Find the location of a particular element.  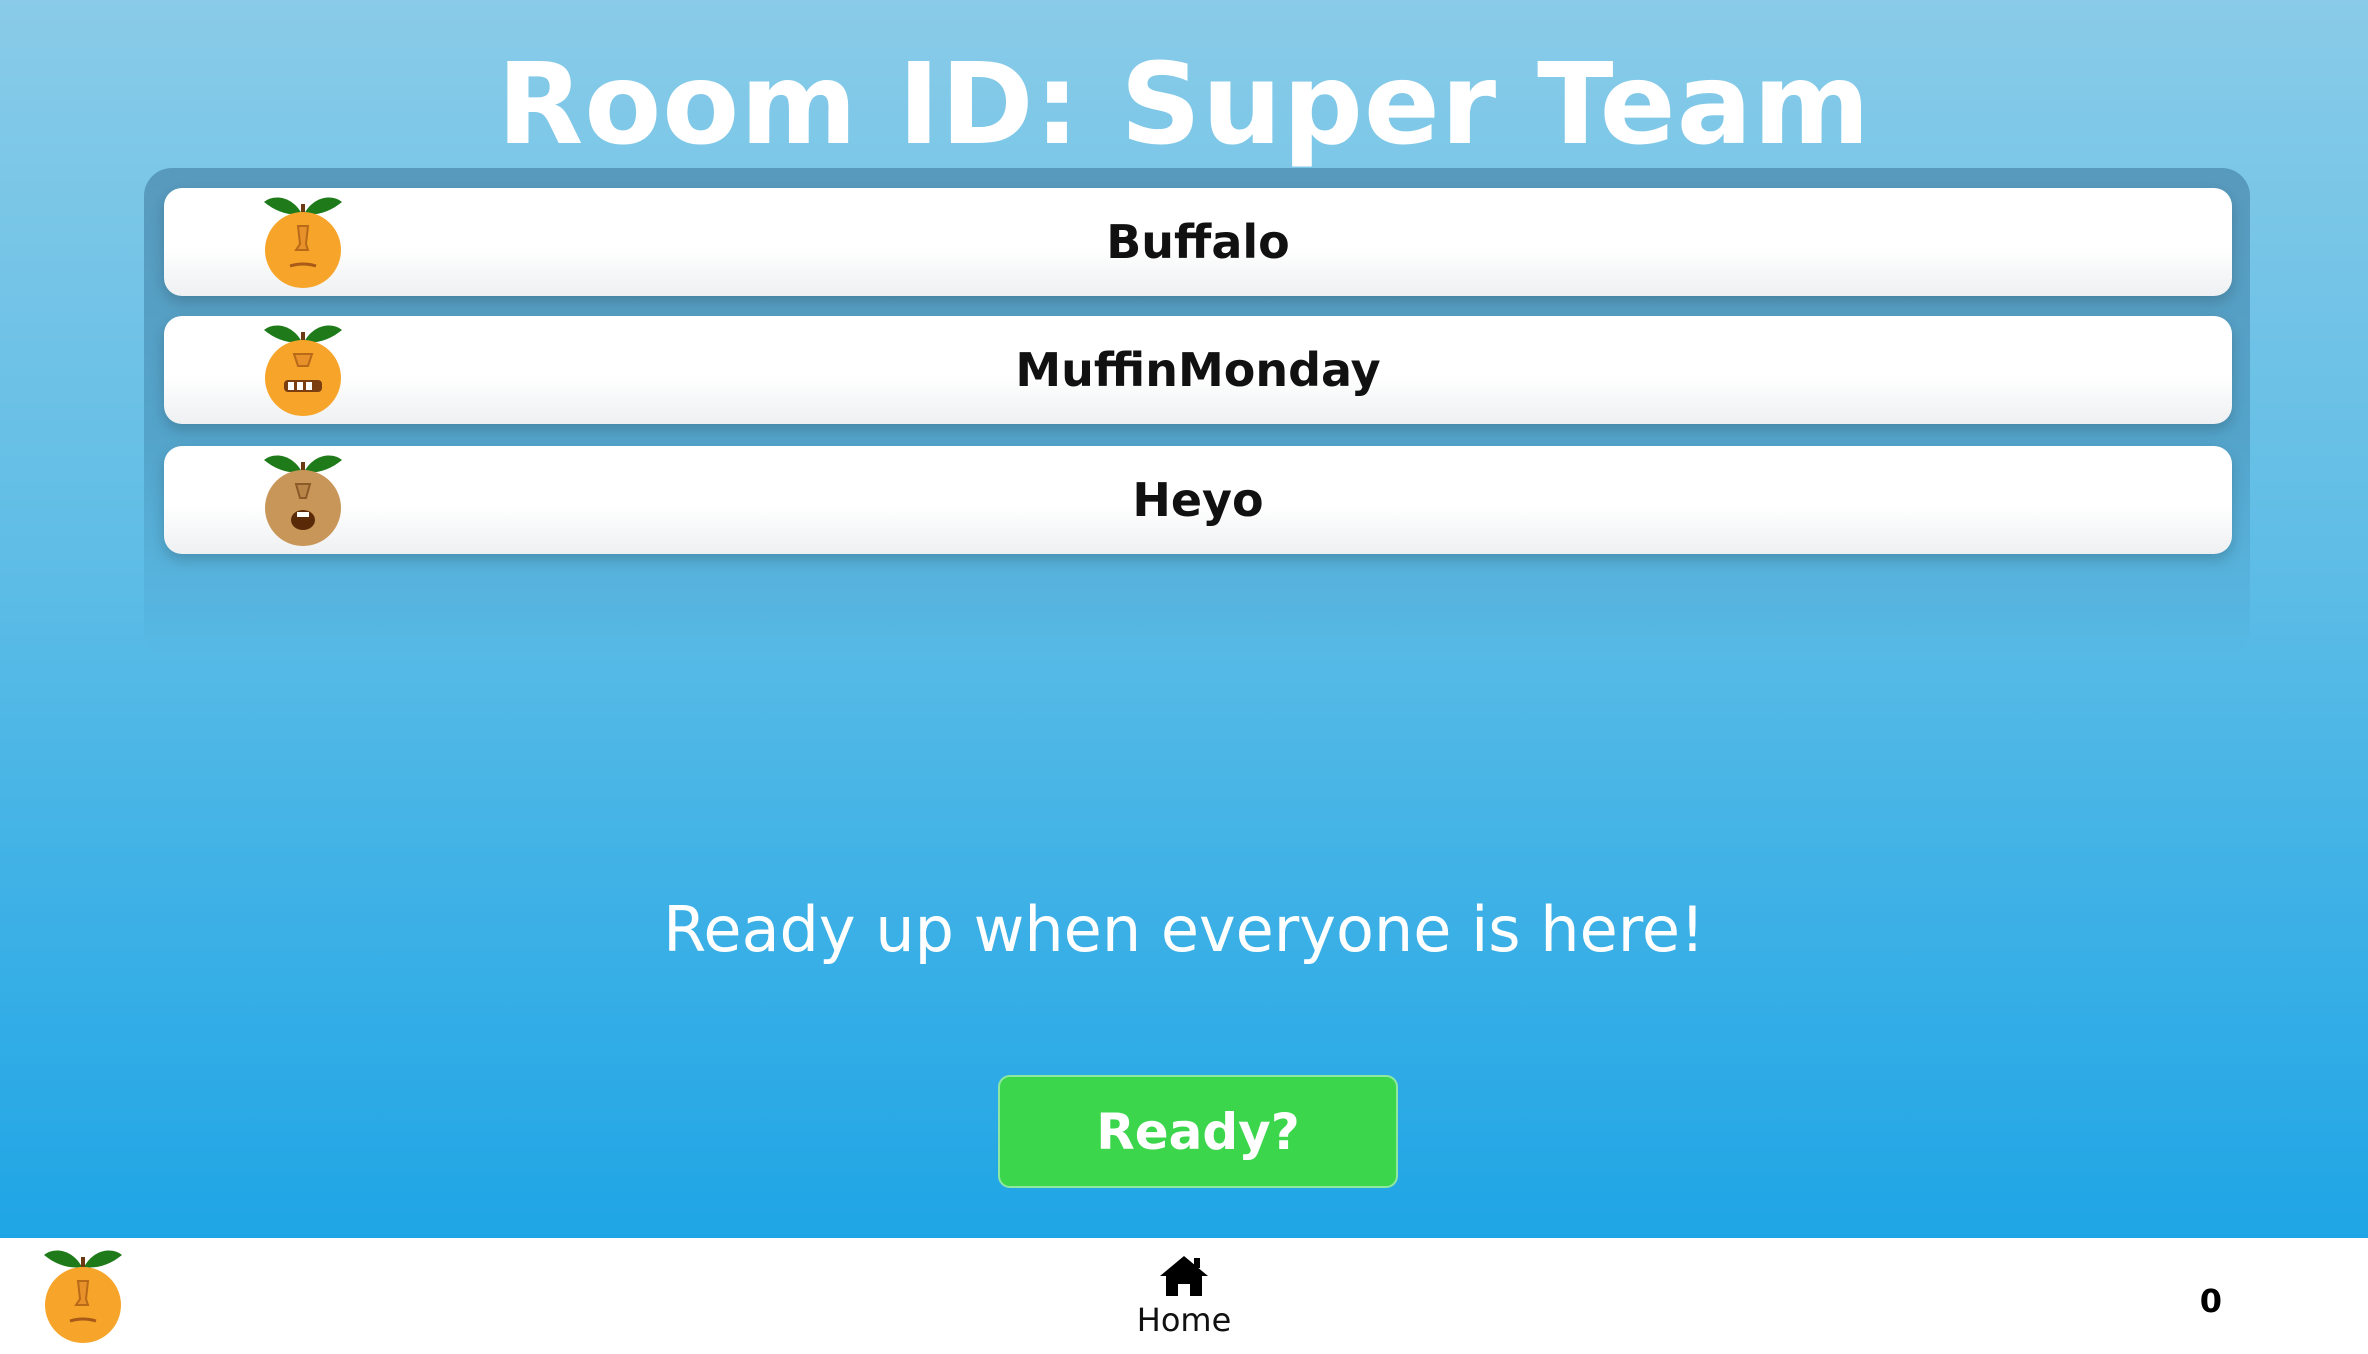

player-row: Buffalo is located at coordinates (1198, 242).